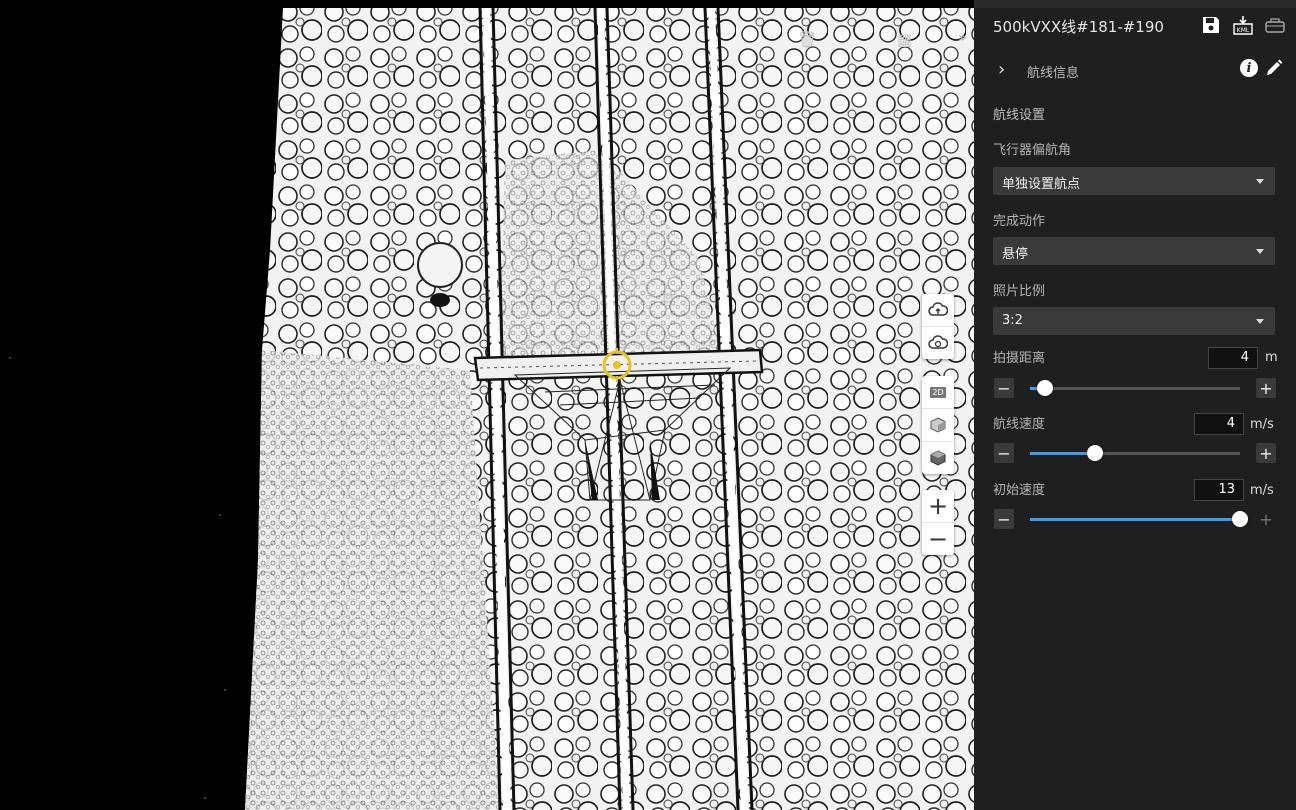 This screenshot has width=1296, height=810. Describe the element at coordinates (1019, 358) in the screenshot. I see `shoot-distance-label: 拍摄距离` at that location.